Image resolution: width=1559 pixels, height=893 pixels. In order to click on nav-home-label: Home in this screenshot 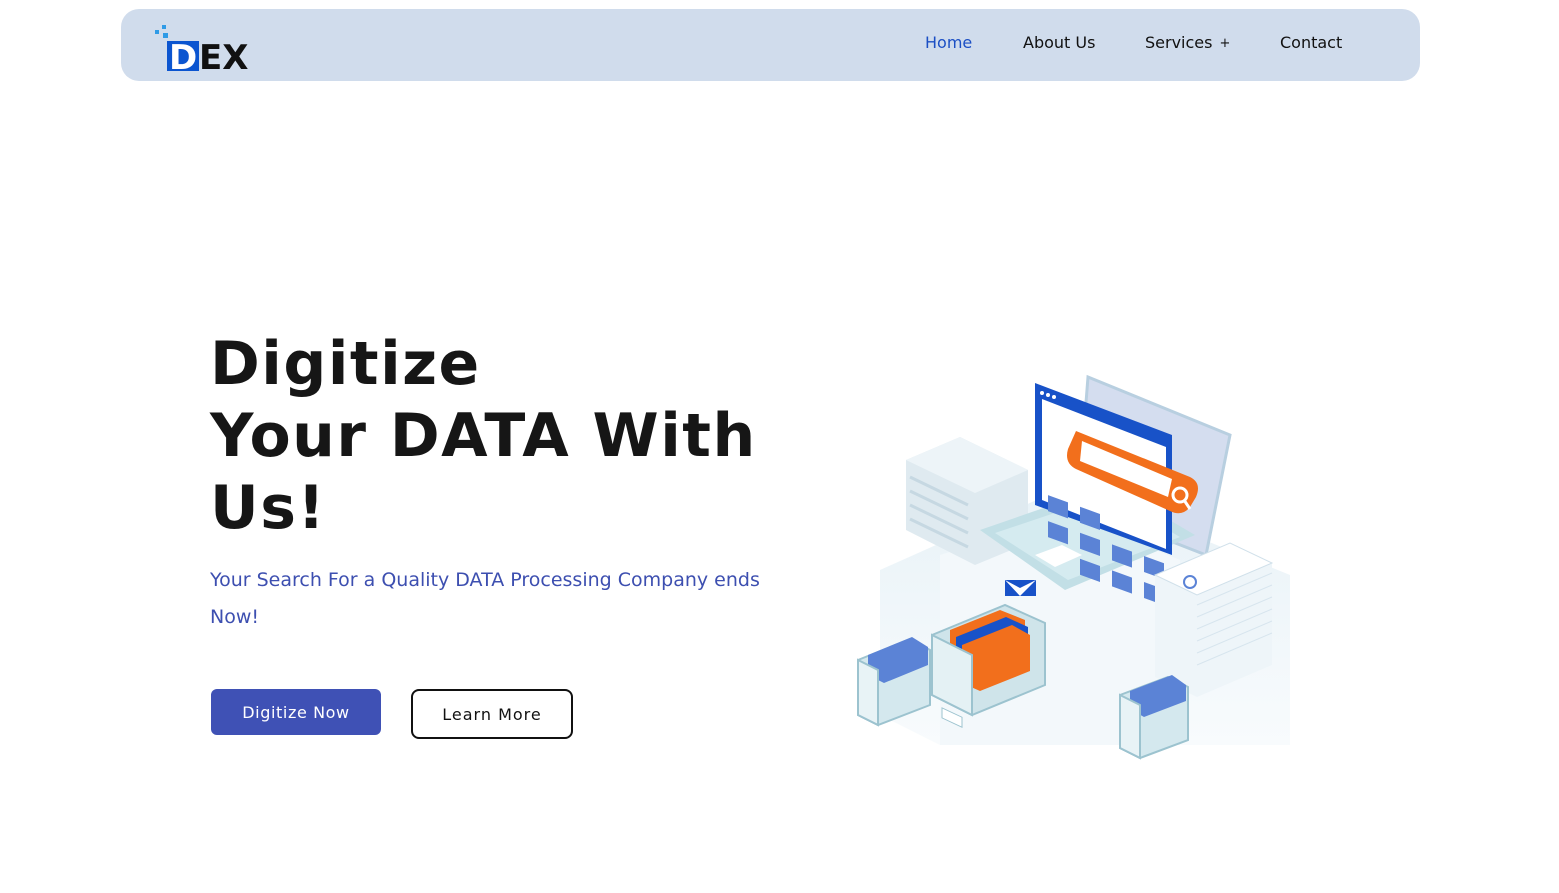, I will do `click(949, 42)`.